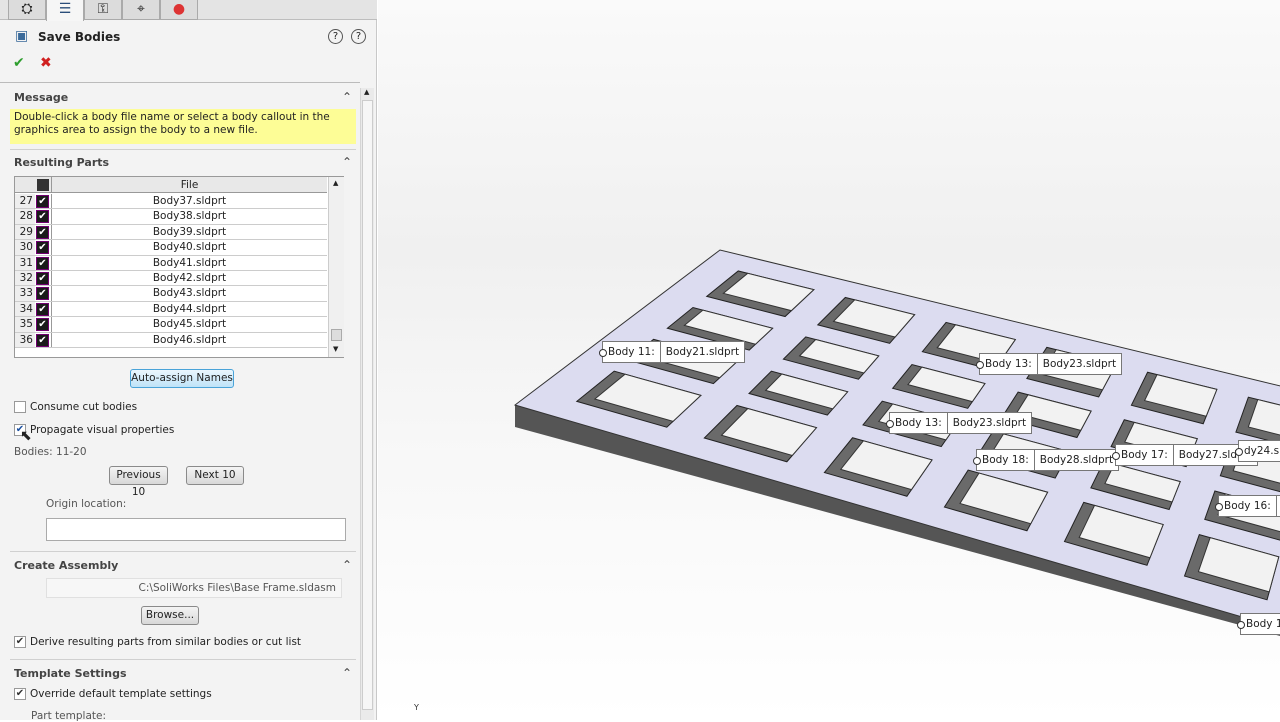  I want to click on save-column-header, so click(43, 185).